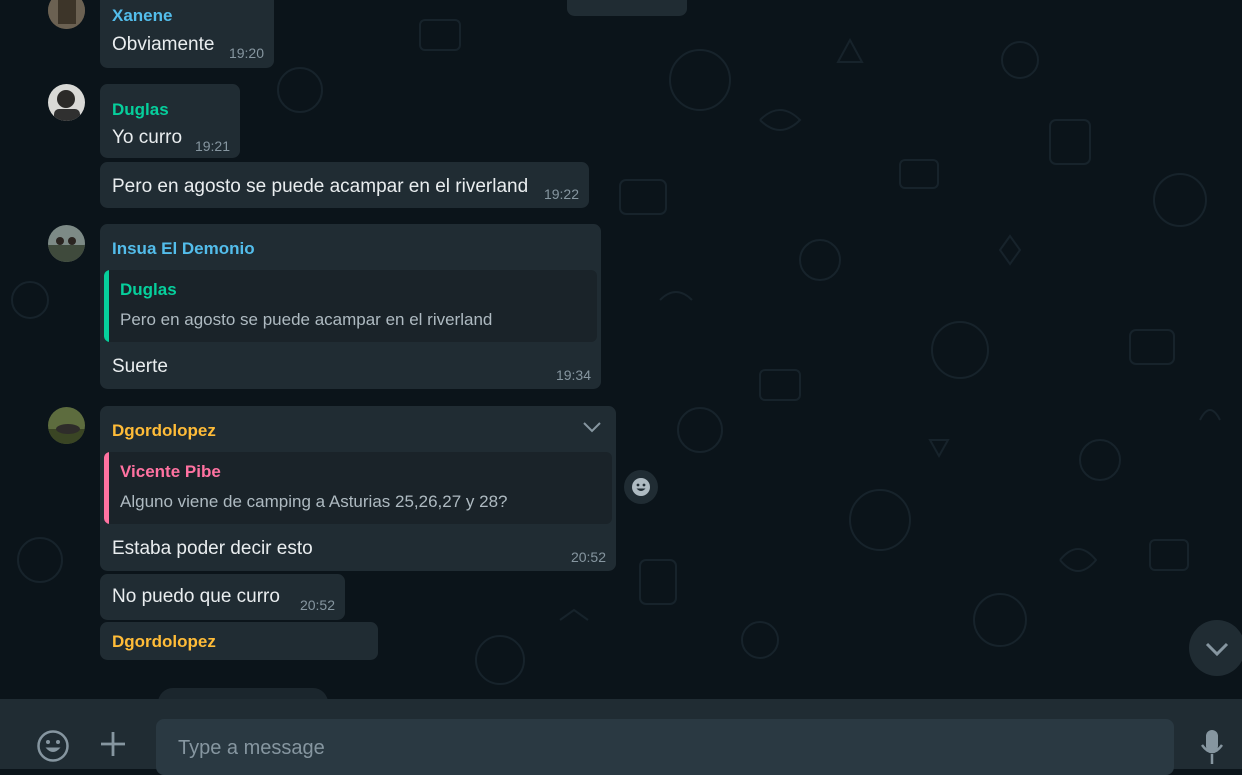  I want to click on message-bubble: Duglas Yo curro 19:21, so click(170, 121).